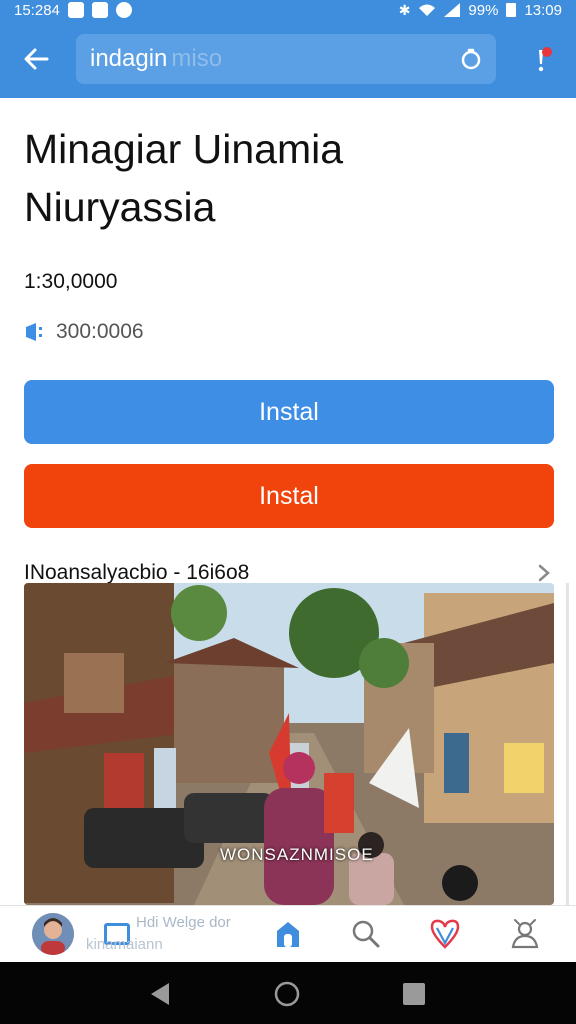  What do you see at coordinates (124, 944) in the screenshot?
I see `nav-chip-text-2: kinamaiann` at bounding box center [124, 944].